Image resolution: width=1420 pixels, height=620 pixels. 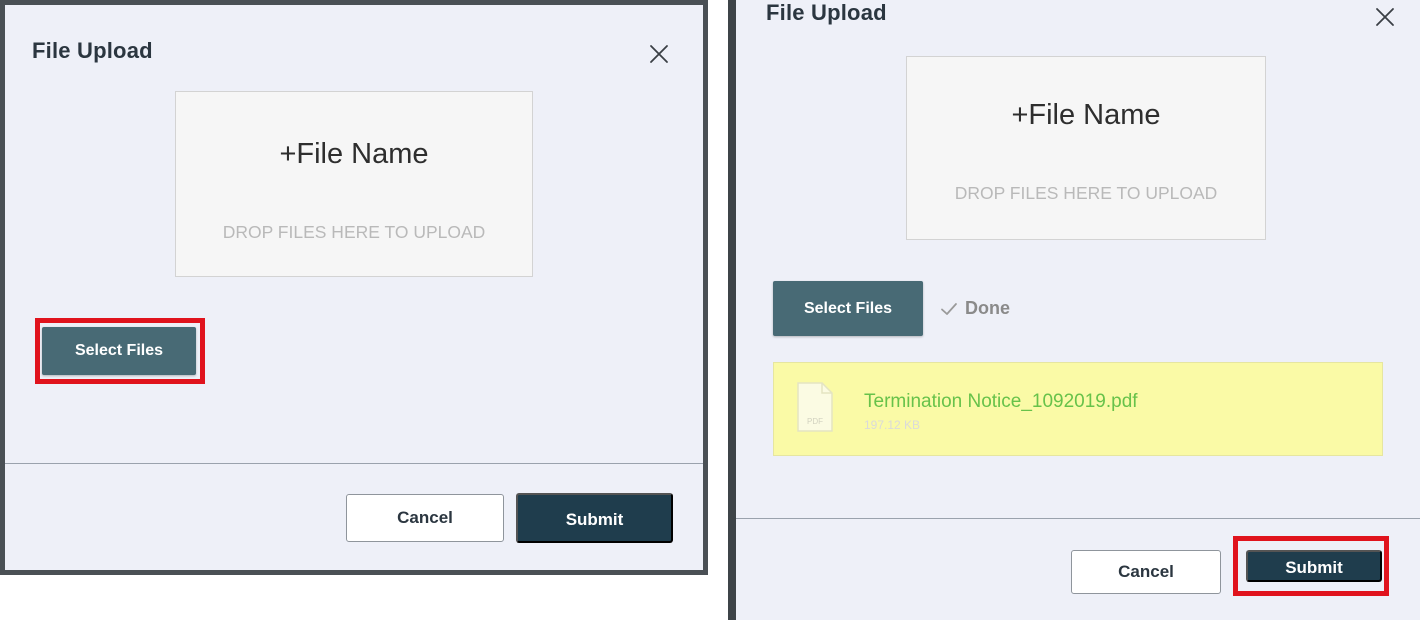 I want to click on pdf-file-icon: PDF, so click(x=815, y=407).